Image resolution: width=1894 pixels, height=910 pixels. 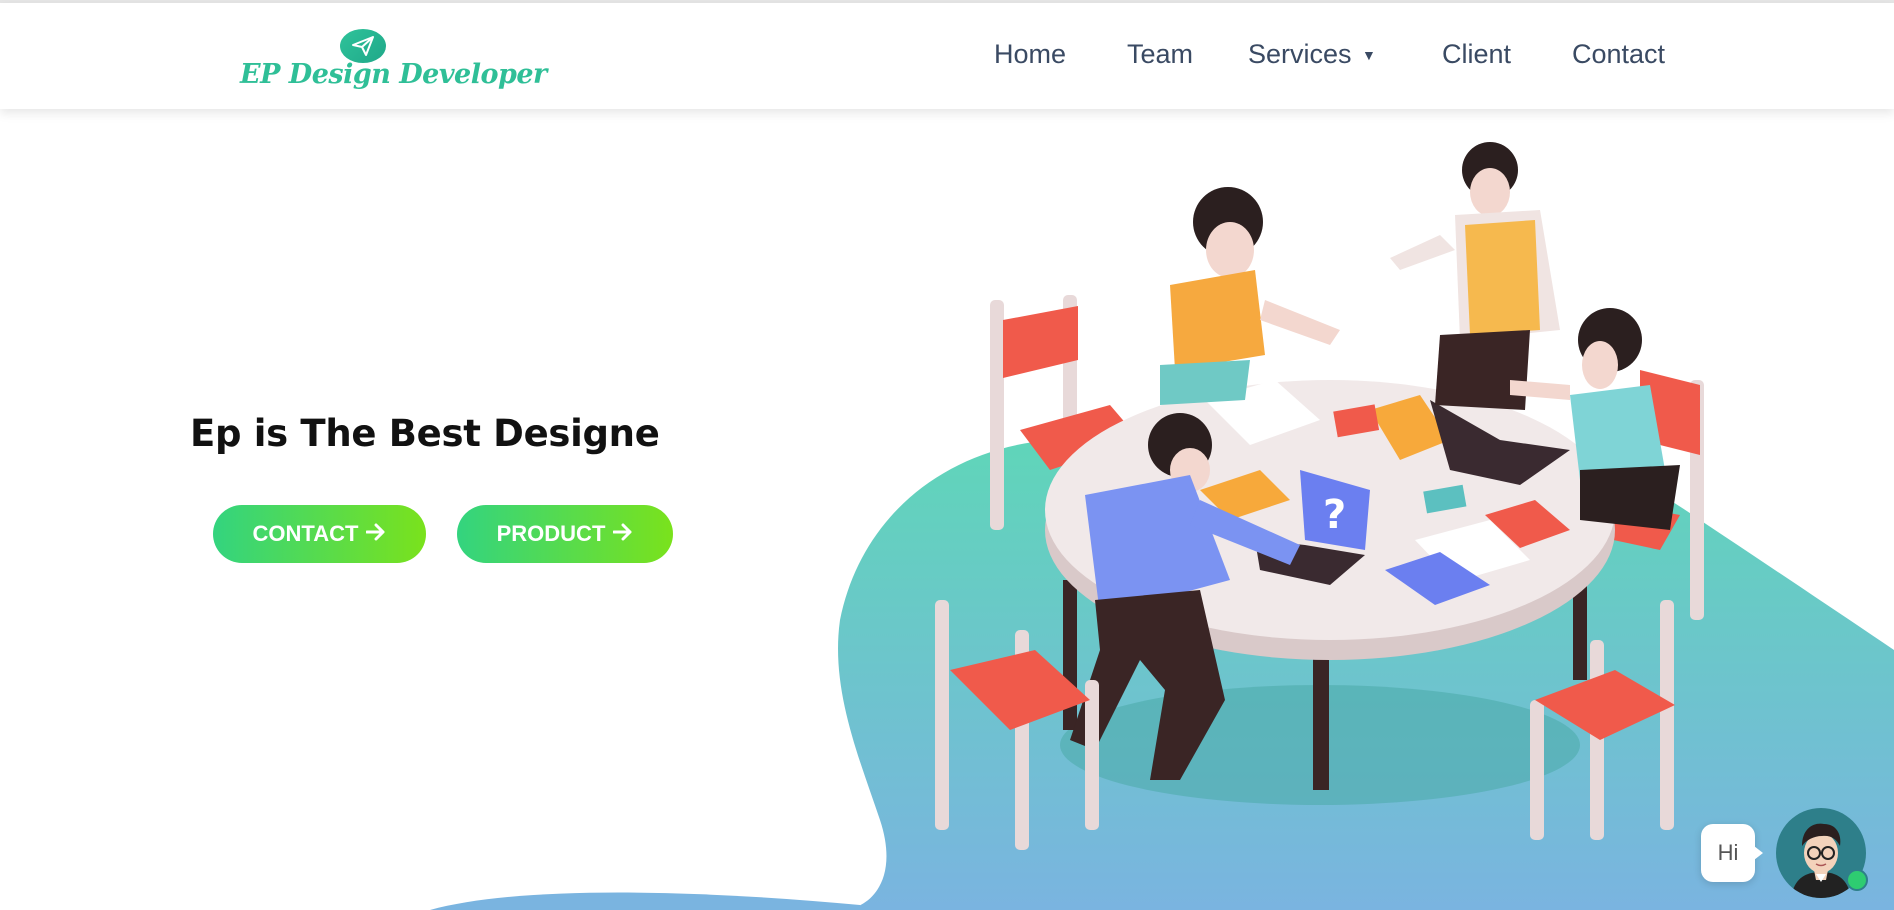 I want to click on hero-title: Ep is The Best Designe, so click(x=425, y=433).